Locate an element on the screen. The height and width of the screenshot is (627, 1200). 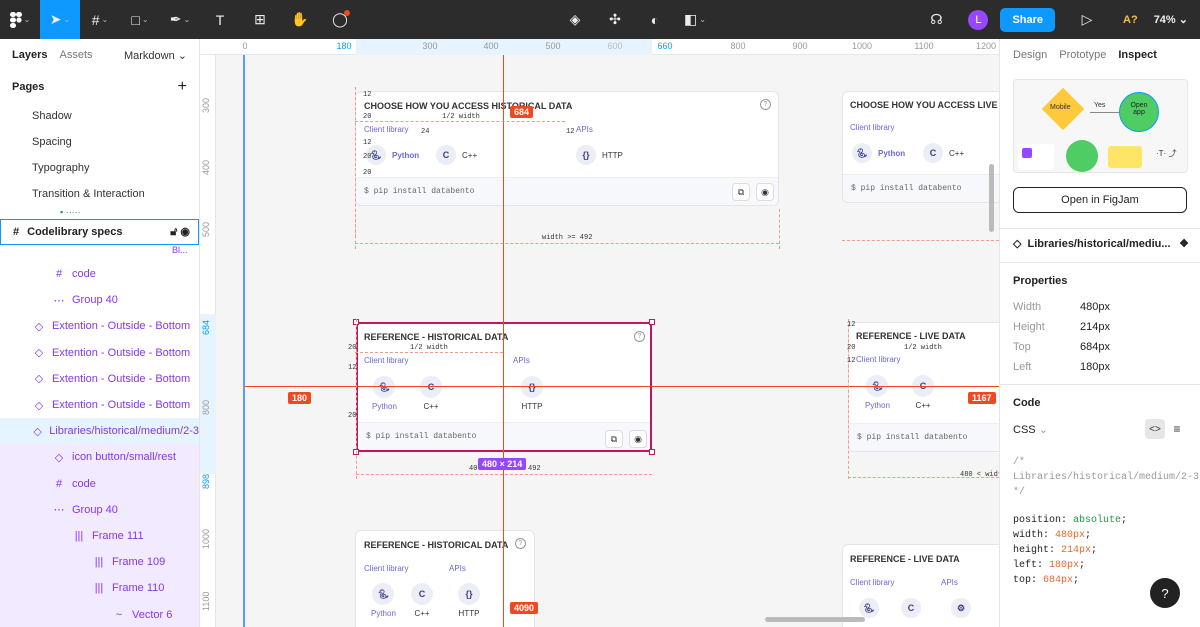
layer-item: ||| Frame 109 is located at coordinates (99, 562).